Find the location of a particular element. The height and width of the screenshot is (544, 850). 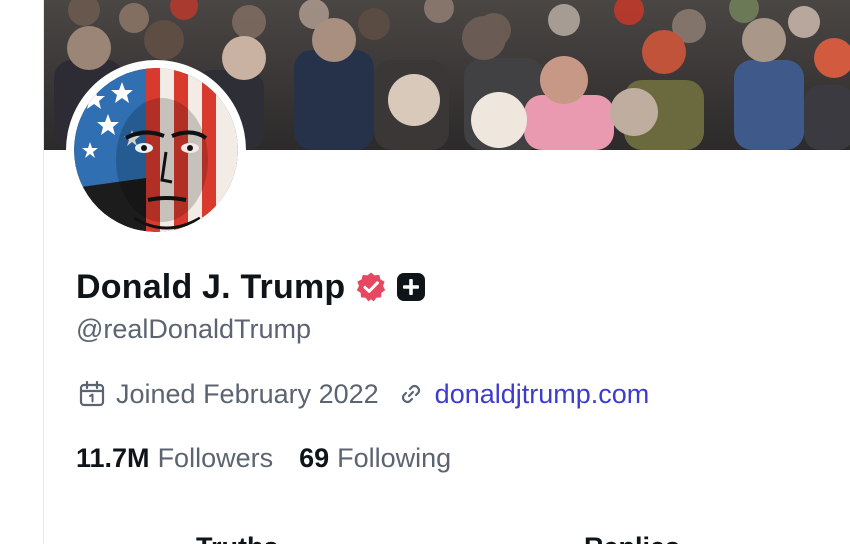

profile-tabs: Truths Replies is located at coordinates (447, 538).